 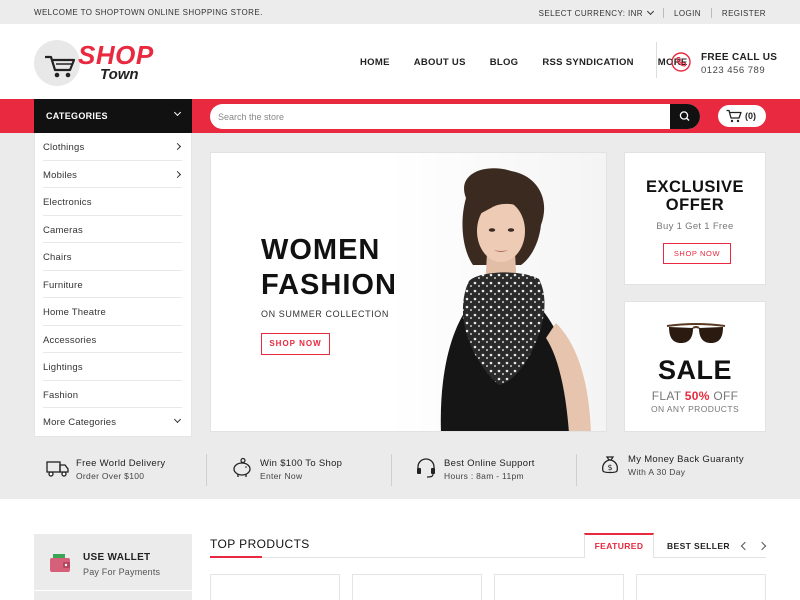 I want to click on sale-percent: 50%, so click(x=697, y=396).